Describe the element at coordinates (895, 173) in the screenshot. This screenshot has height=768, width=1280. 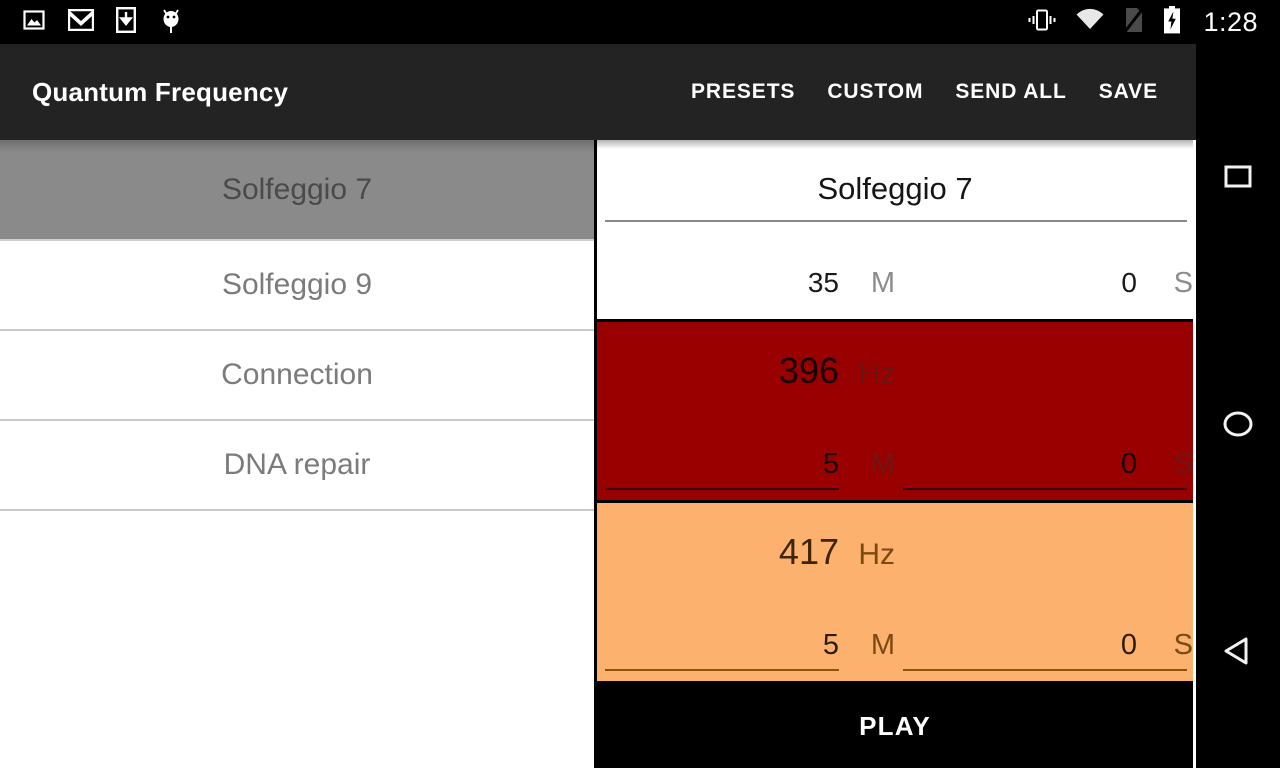
I see `preset-name-field: Solfeggio 7` at that location.